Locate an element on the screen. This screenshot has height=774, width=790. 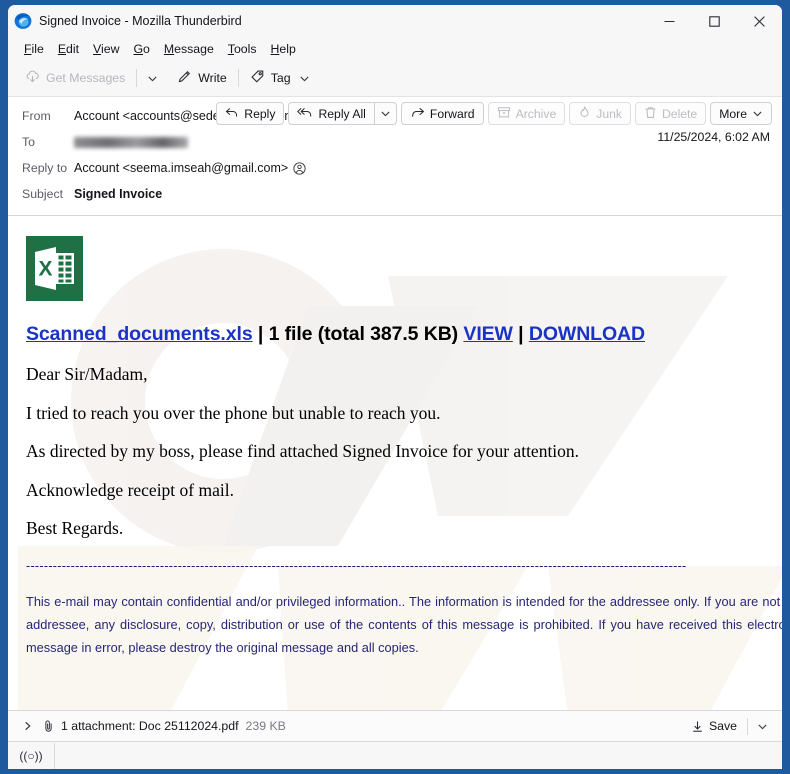
window-controls is located at coordinates (714, 21).